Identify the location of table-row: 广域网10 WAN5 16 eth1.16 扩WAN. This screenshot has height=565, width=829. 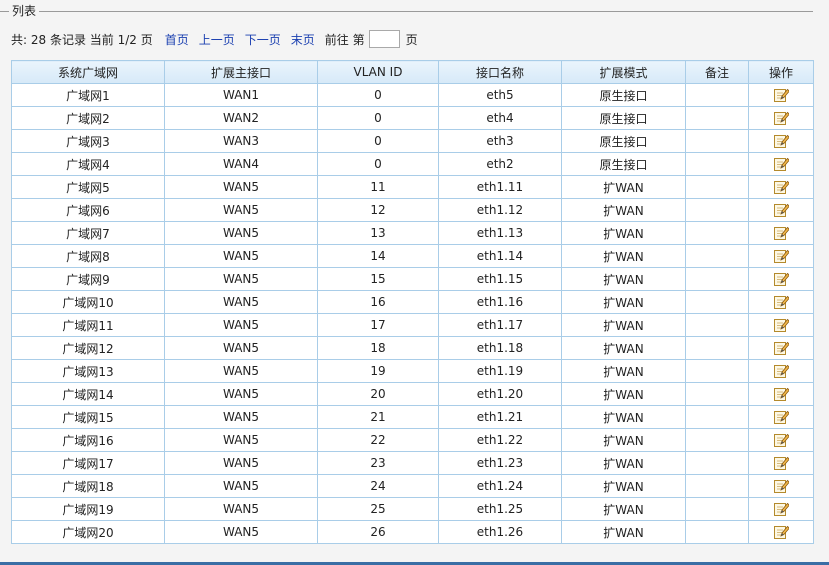
(412, 302).